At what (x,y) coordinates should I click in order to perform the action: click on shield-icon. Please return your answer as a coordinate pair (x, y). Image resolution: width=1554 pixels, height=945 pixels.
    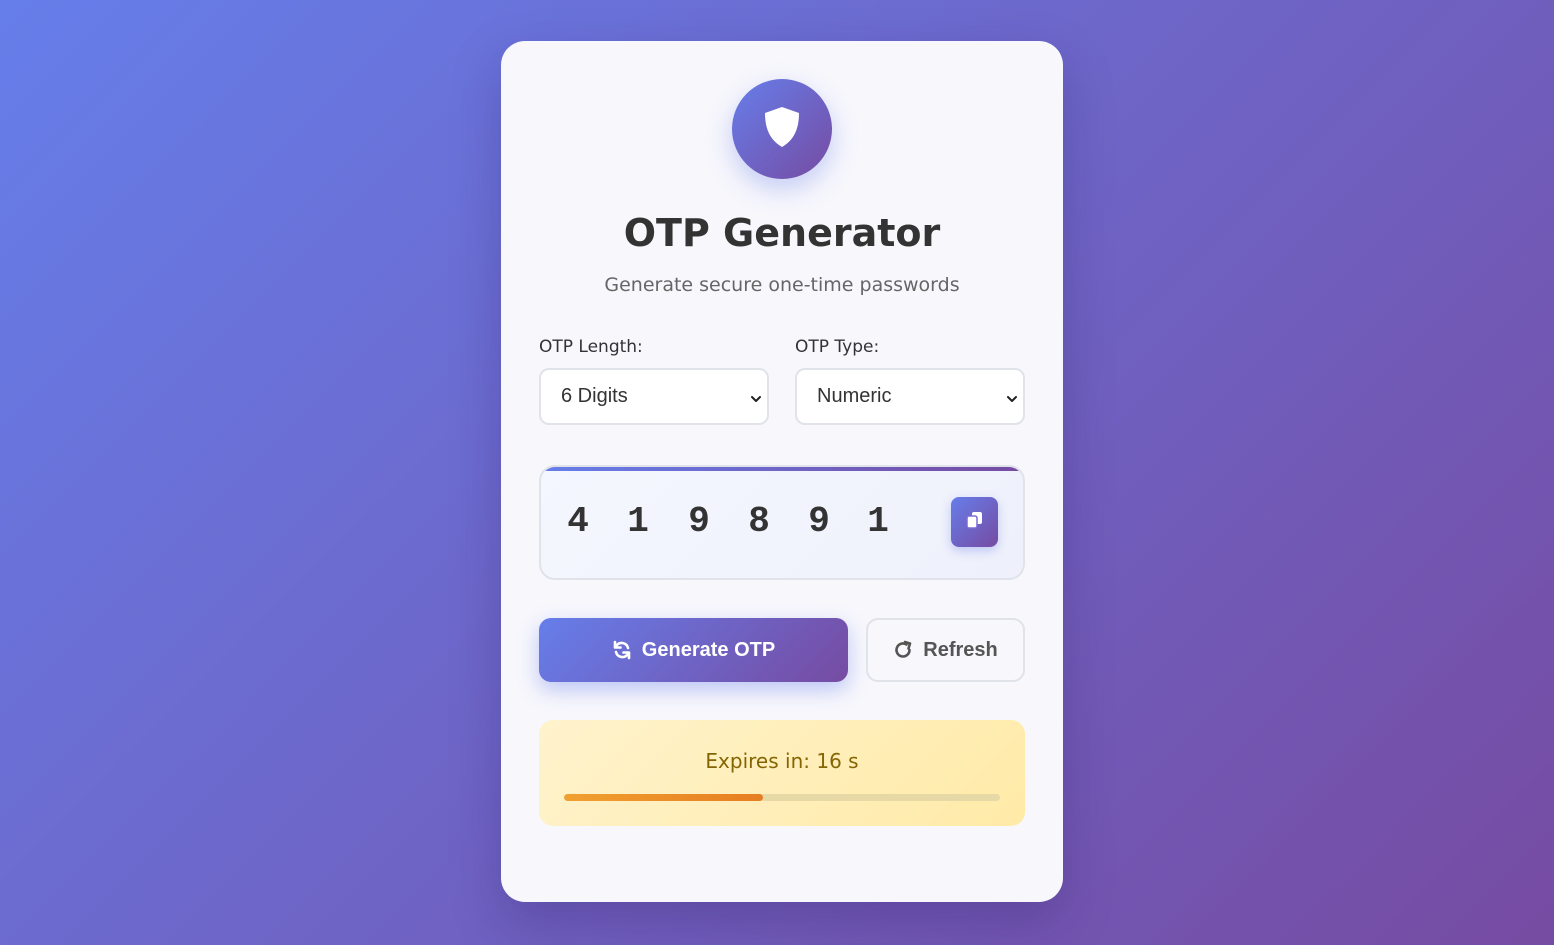
    Looking at the image, I should click on (782, 129).